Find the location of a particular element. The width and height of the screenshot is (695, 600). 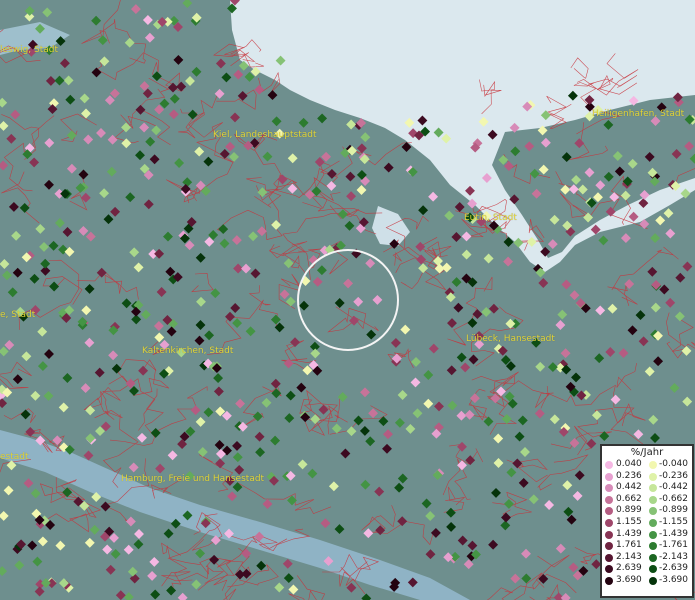

legend-value-negative: -0.236 is located at coordinates (674, 475).